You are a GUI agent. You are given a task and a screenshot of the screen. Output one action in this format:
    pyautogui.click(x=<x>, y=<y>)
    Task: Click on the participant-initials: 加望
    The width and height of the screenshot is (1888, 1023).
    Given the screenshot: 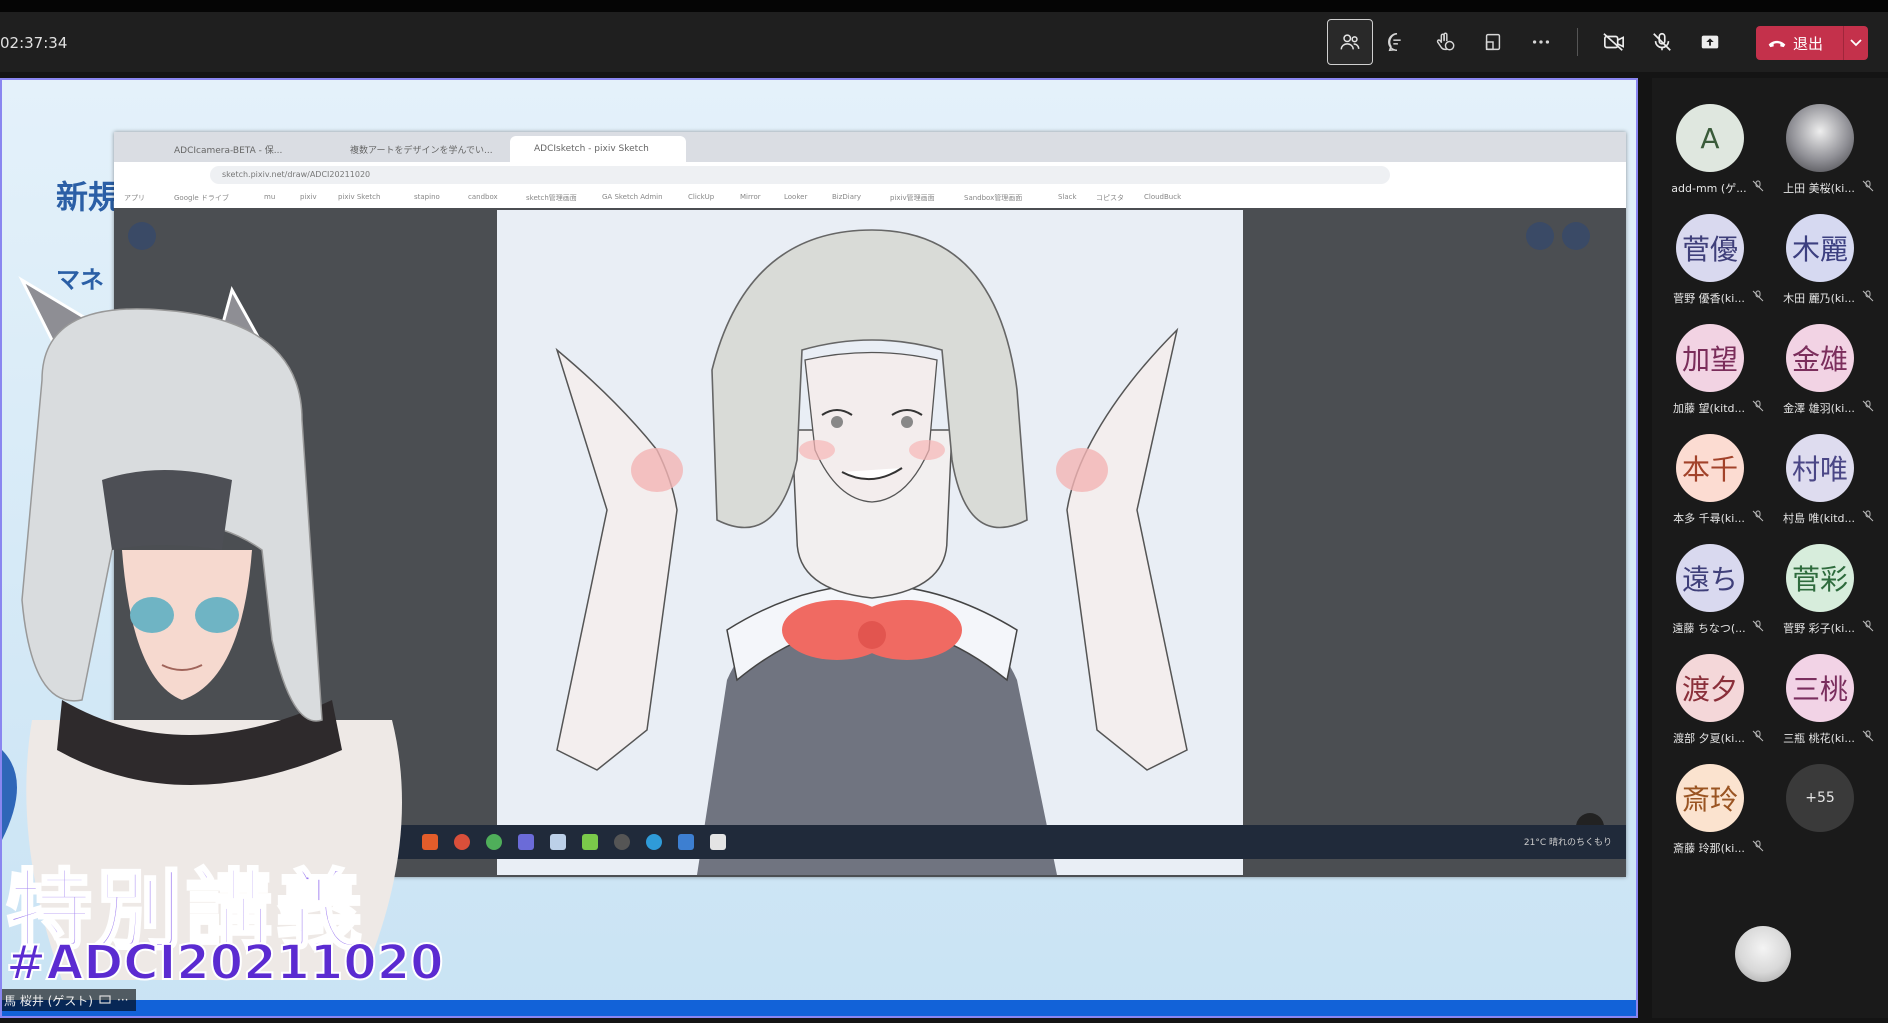 What is the action you would take?
    pyautogui.click(x=1710, y=358)
    